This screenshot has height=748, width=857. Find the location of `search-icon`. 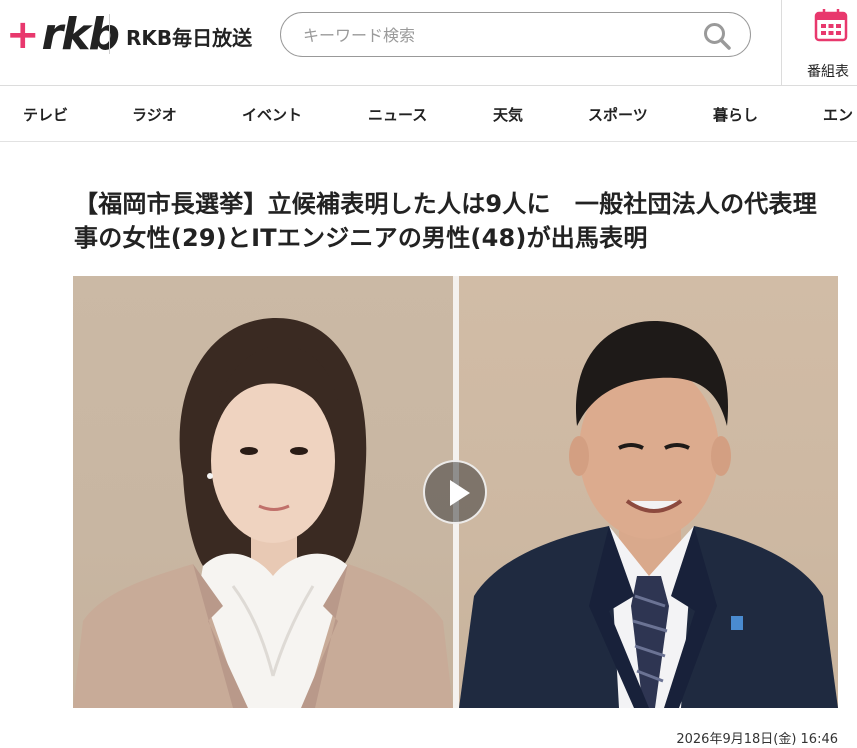

search-icon is located at coordinates (717, 36).